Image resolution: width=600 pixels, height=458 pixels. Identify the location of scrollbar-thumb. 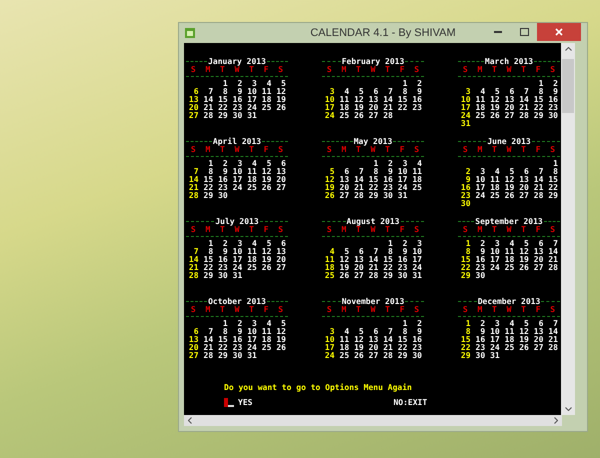
(568, 86).